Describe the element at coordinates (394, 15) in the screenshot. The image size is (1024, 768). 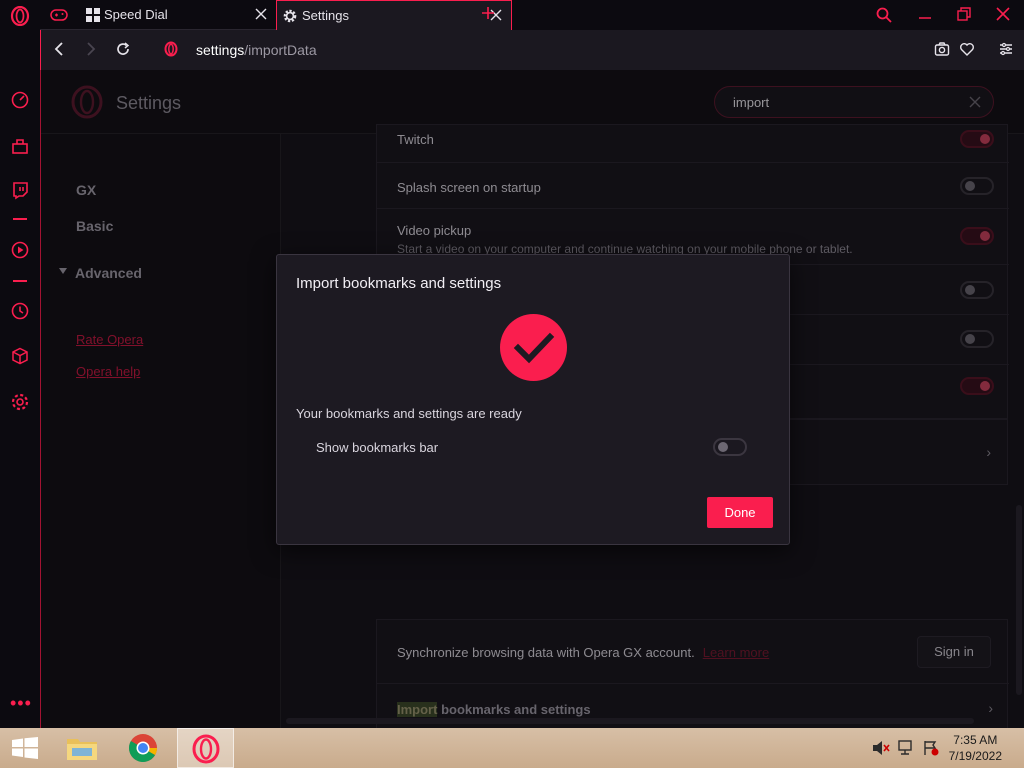
I see `tab-settings: Settings` at that location.